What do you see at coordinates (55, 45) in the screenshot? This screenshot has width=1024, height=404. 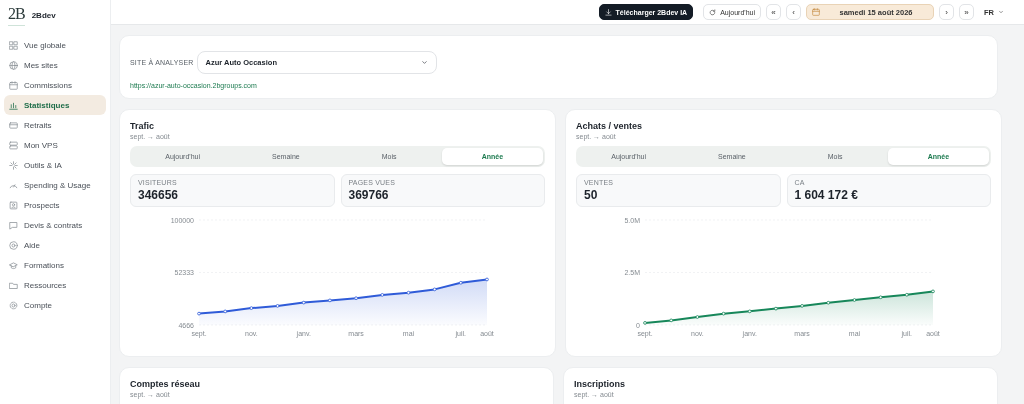 I see `sidebar-item: Vue globale` at bounding box center [55, 45].